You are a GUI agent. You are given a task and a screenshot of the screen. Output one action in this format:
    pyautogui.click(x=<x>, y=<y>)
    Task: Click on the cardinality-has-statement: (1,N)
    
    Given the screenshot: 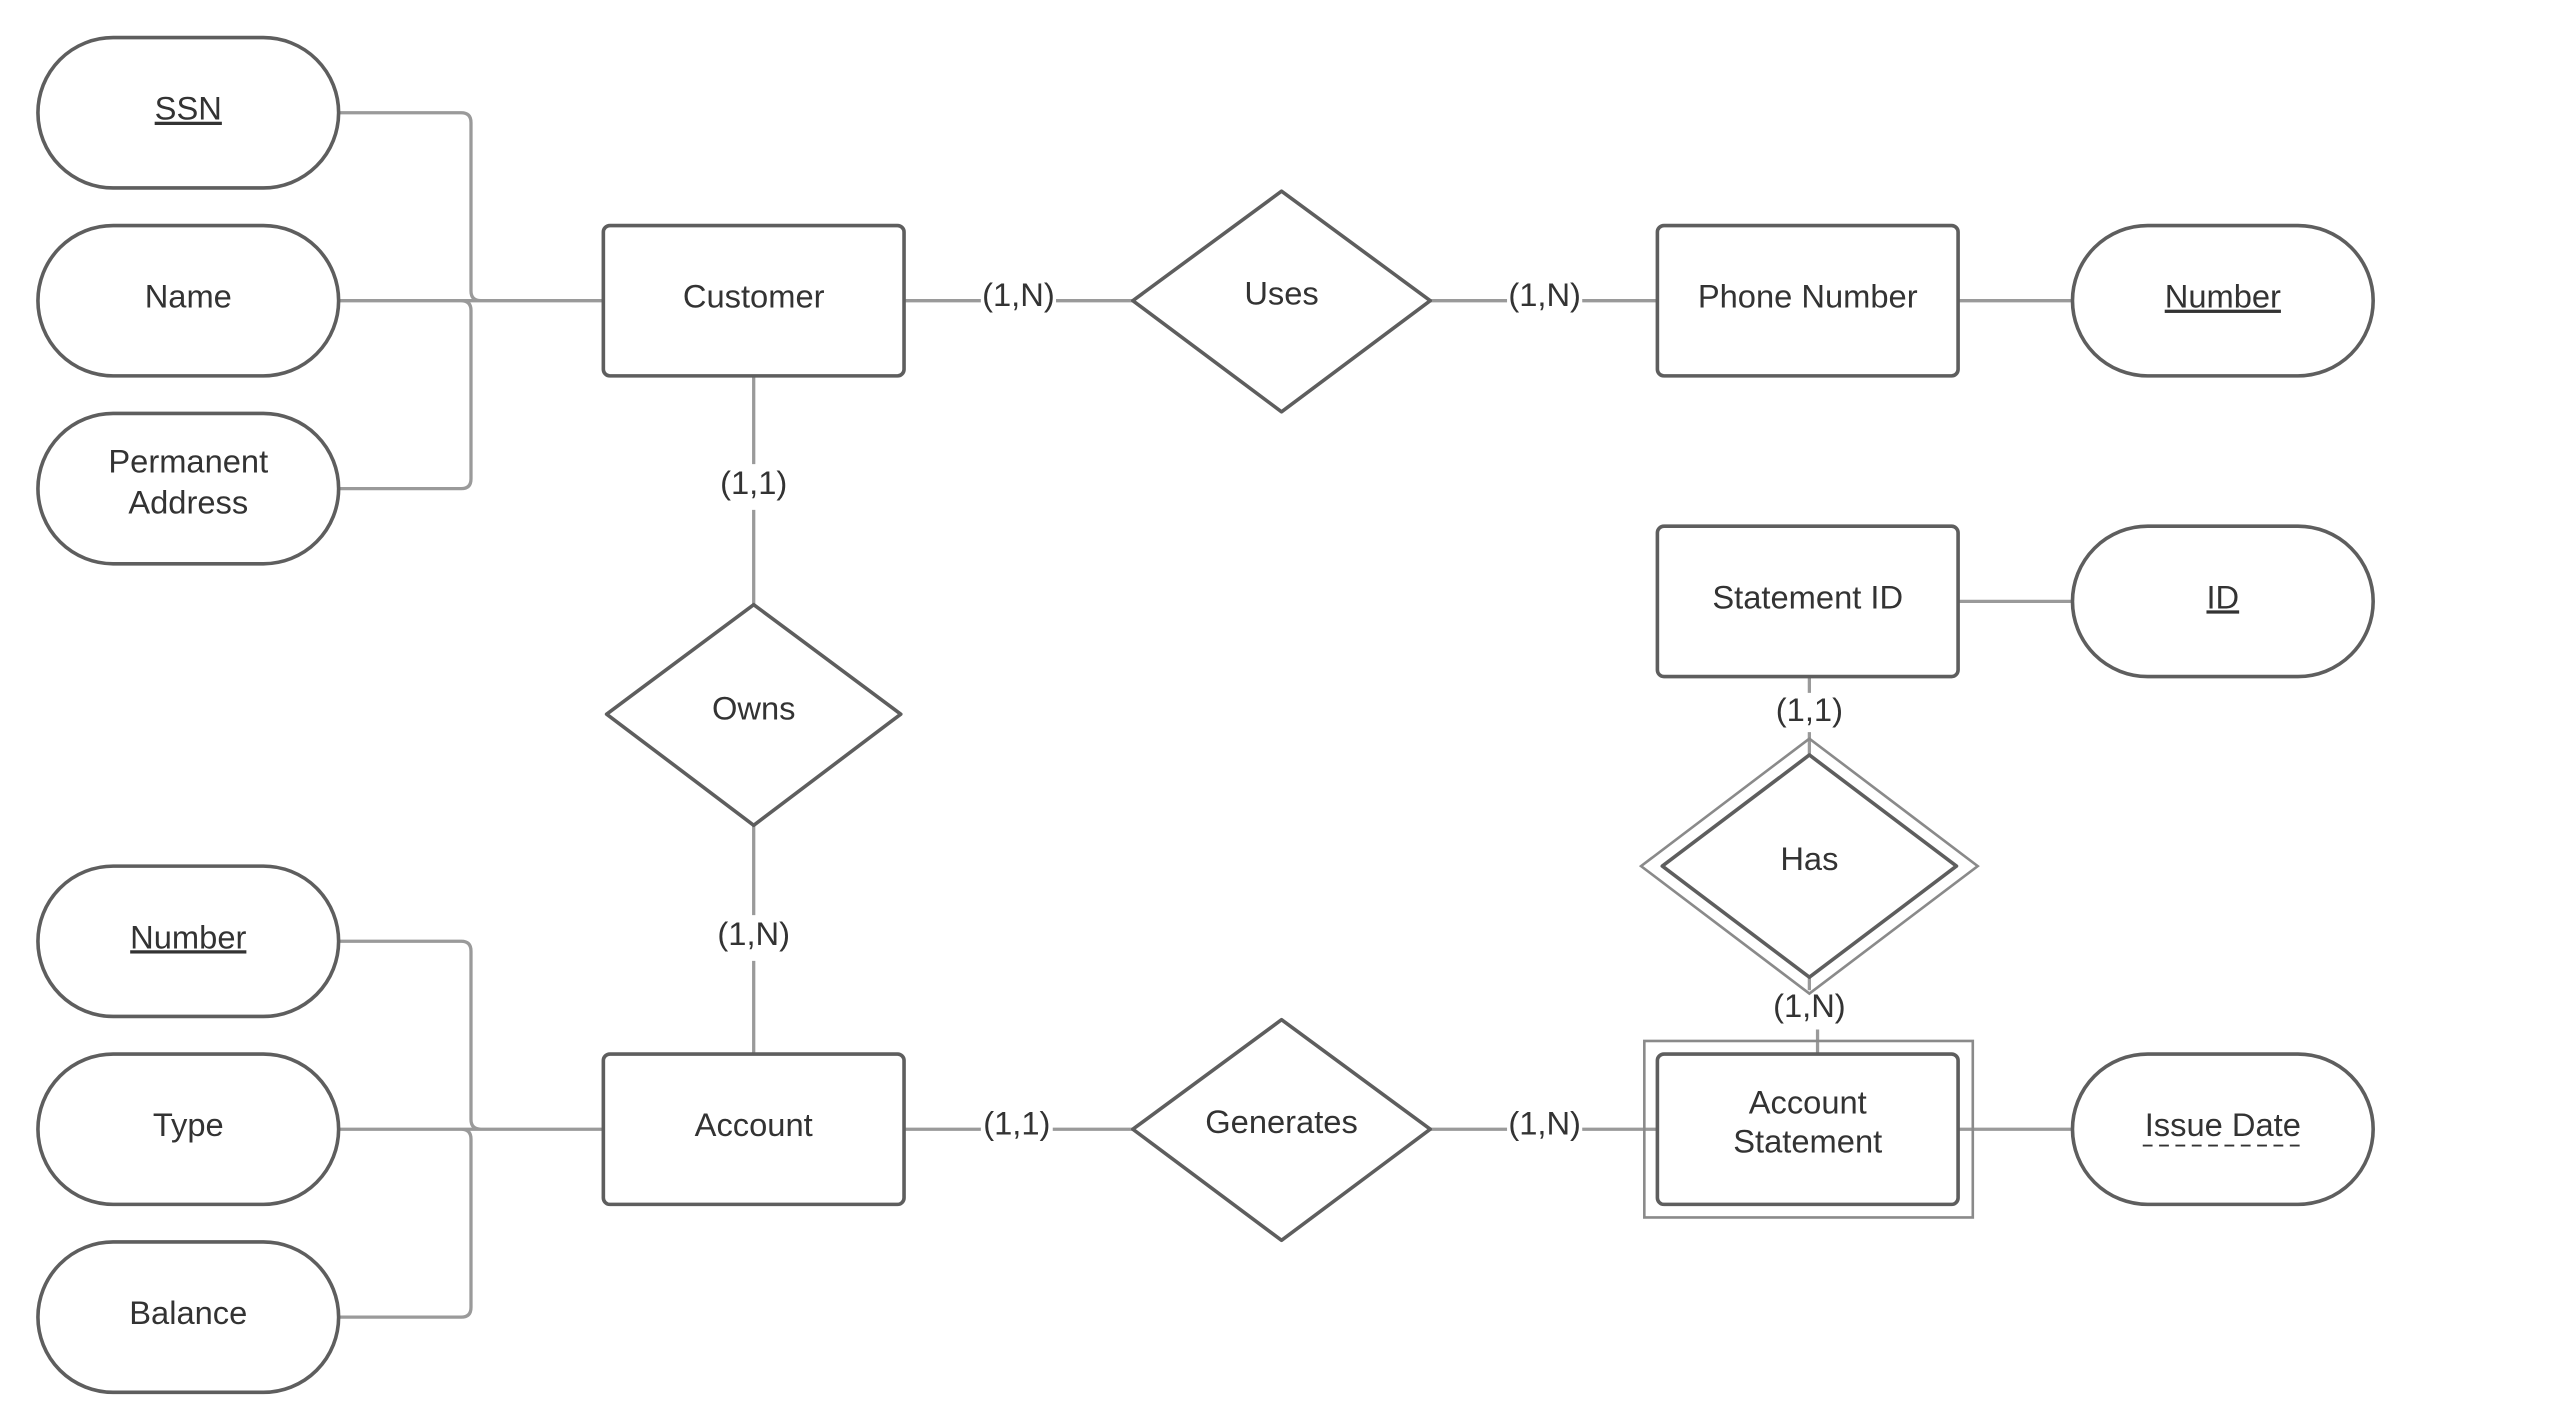 What is the action you would take?
    pyautogui.click(x=1809, y=1005)
    